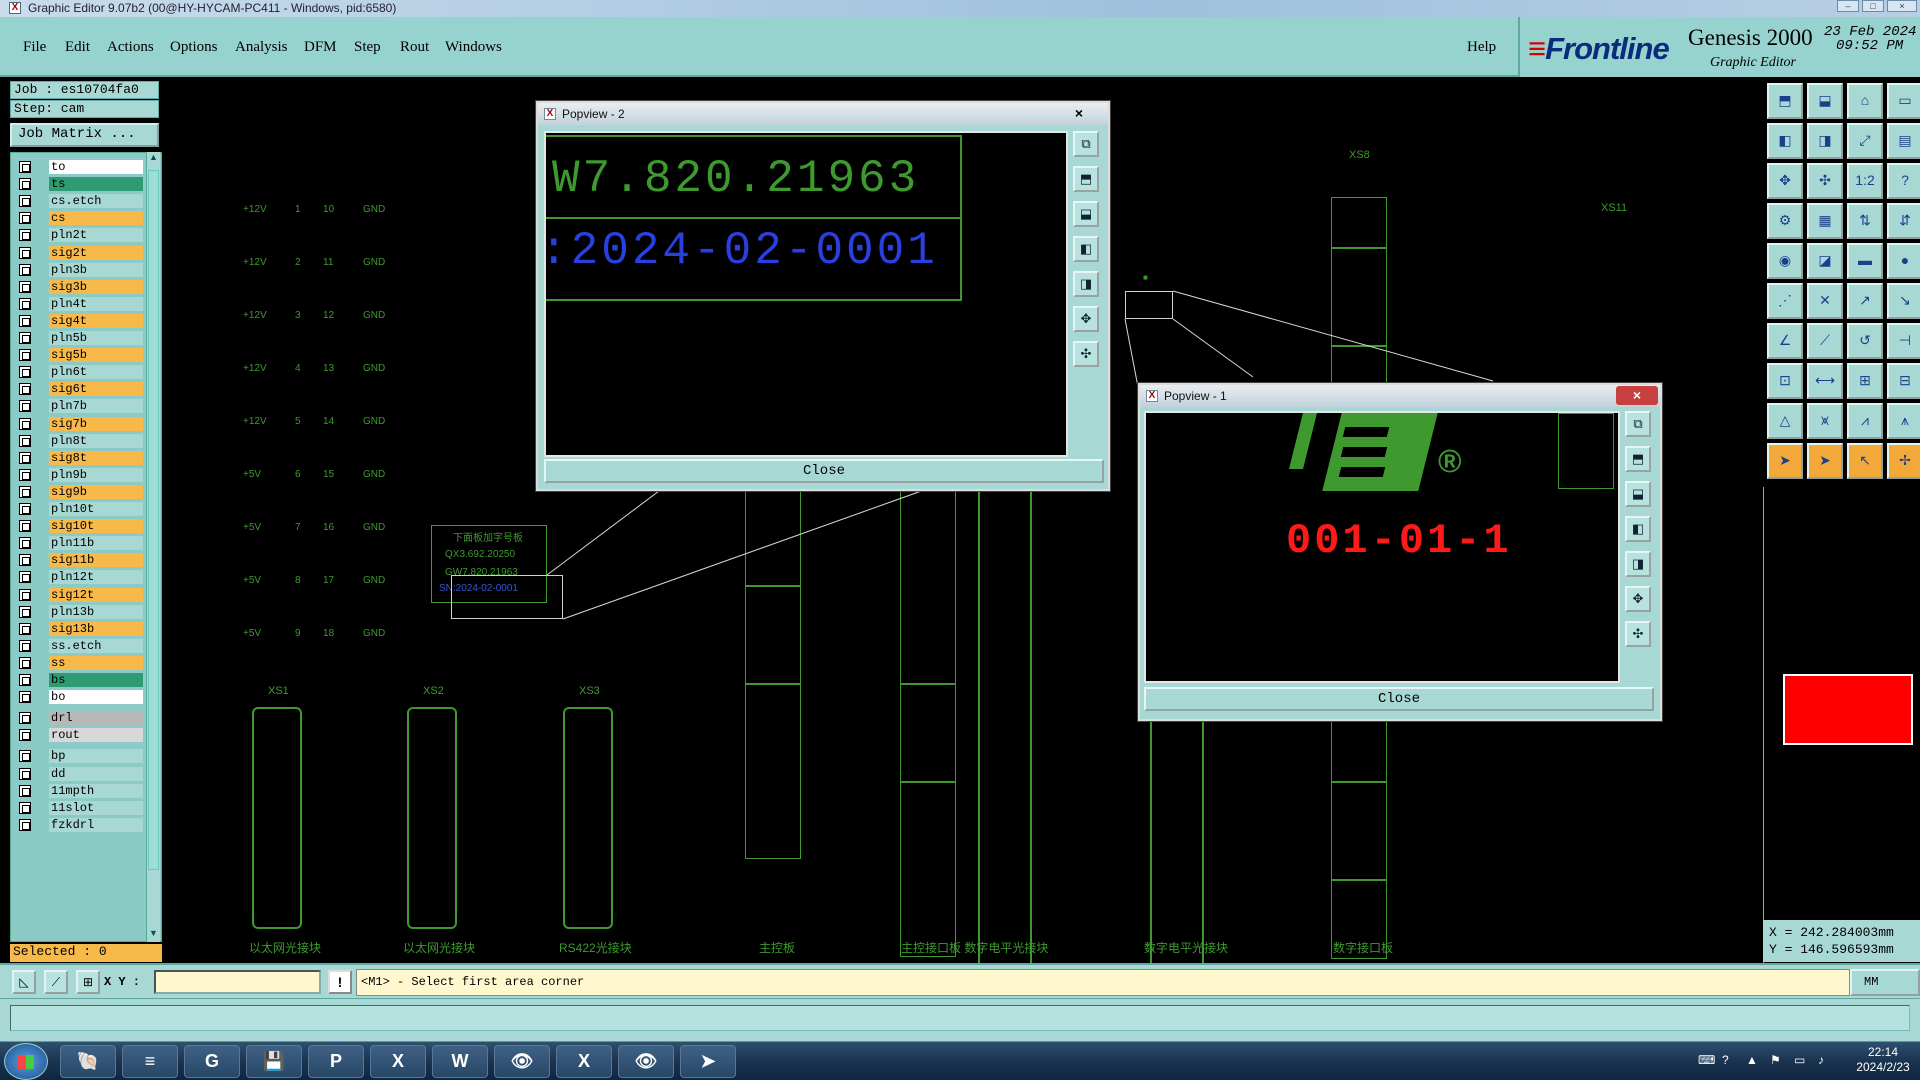 The width and height of the screenshot is (1920, 1080). Describe the element at coordinates (261, 47) in the screenshot. I see `menu-analysis: Analysis` at that location.